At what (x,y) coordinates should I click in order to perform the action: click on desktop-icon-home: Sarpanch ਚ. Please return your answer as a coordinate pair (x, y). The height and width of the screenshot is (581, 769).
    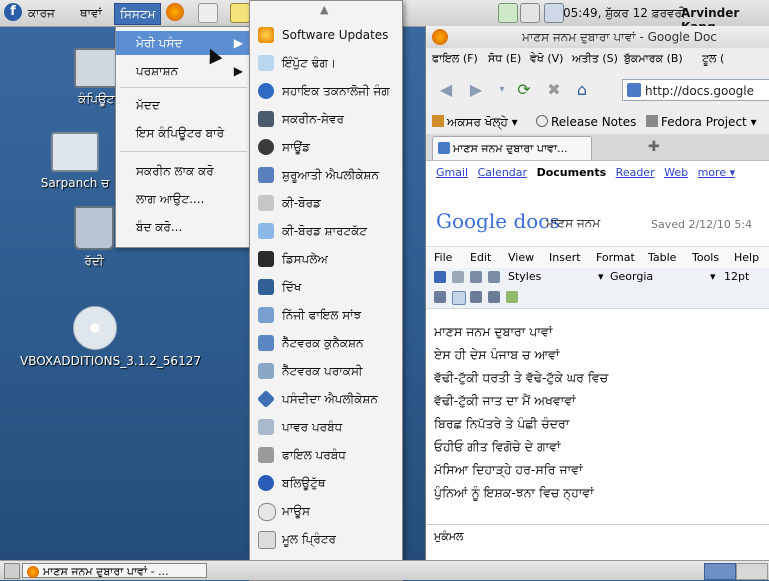
    Looking at the image, I should click on (75, 161).